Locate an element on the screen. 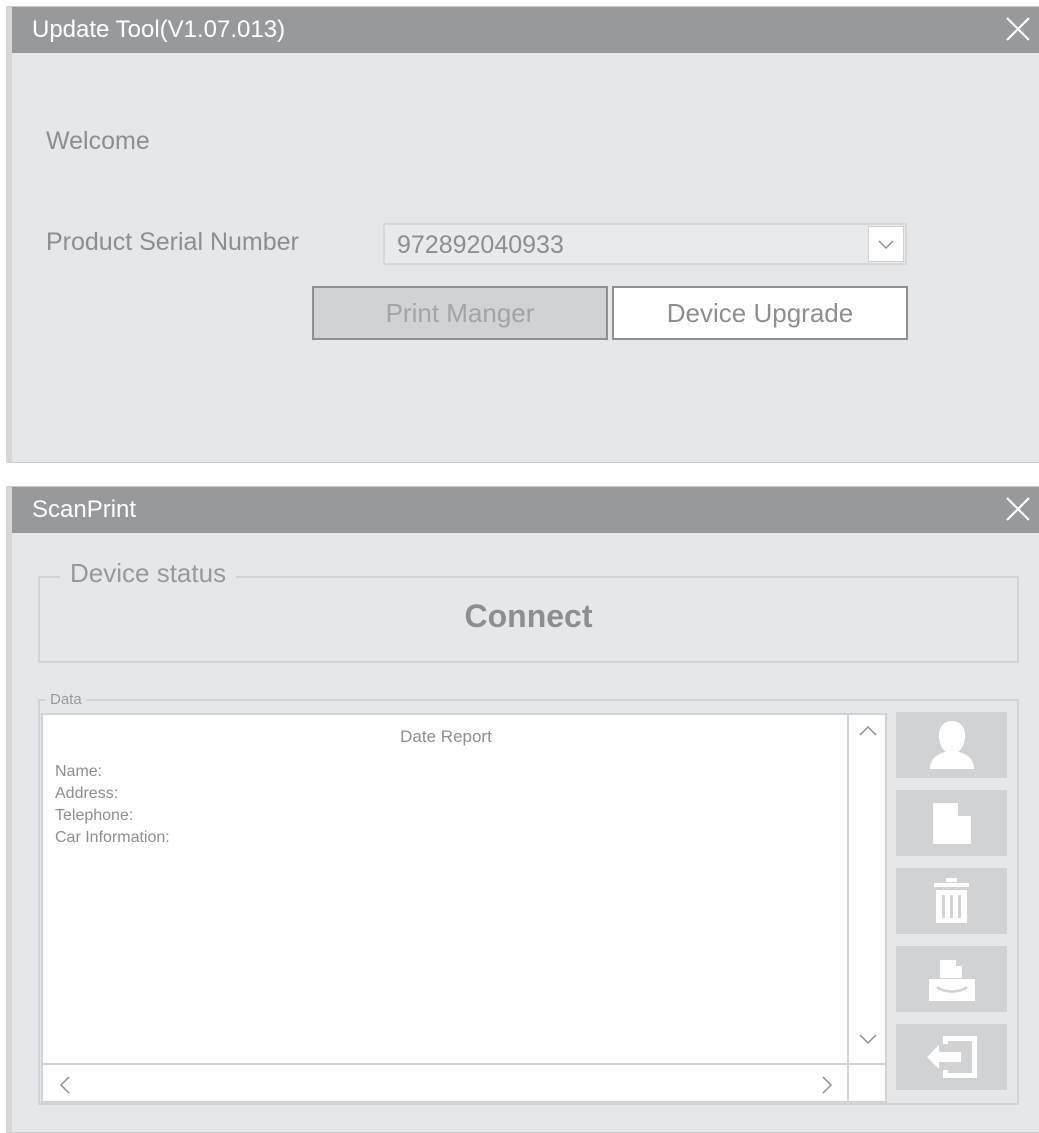 This screenshot has width=1039, height=1133. exit-icon is located at coordinates (952, 1057).